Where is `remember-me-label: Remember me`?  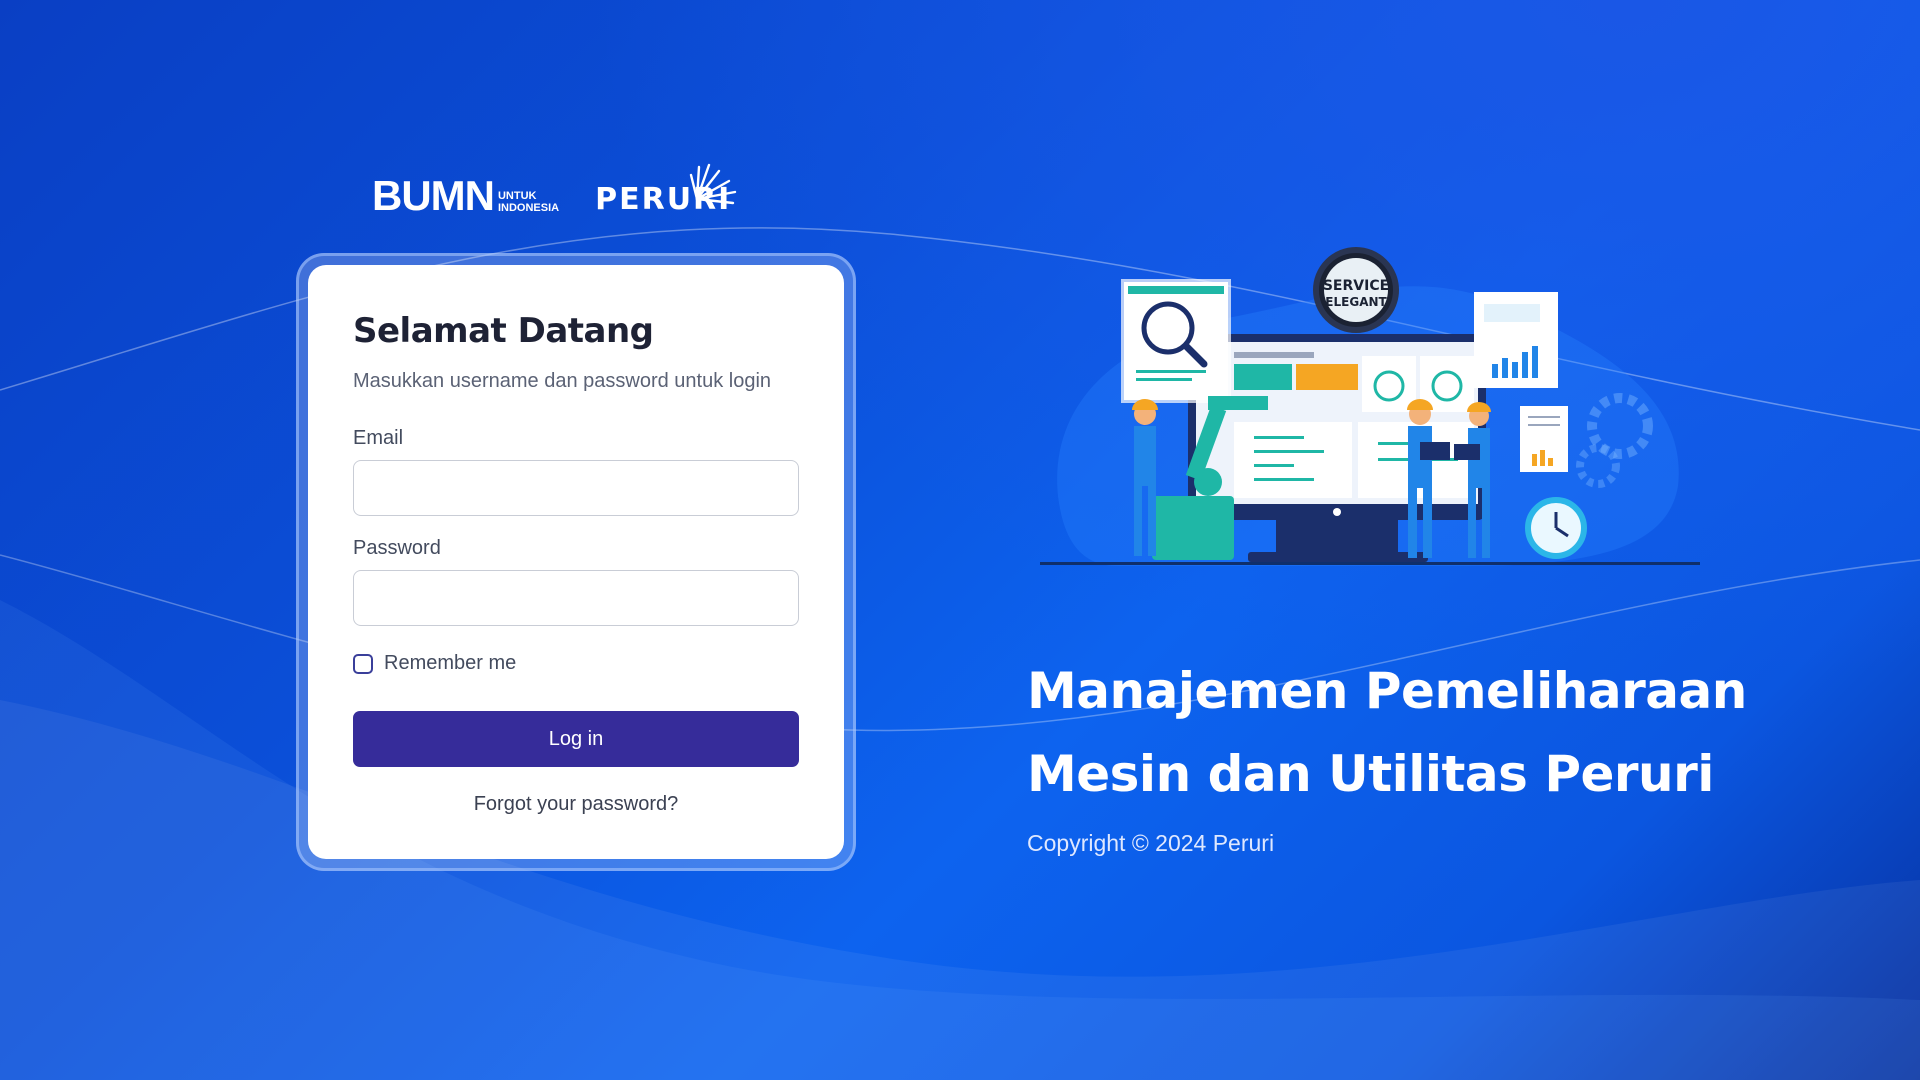
remember-me-label: Remember me is located at coordinates (450, 663).